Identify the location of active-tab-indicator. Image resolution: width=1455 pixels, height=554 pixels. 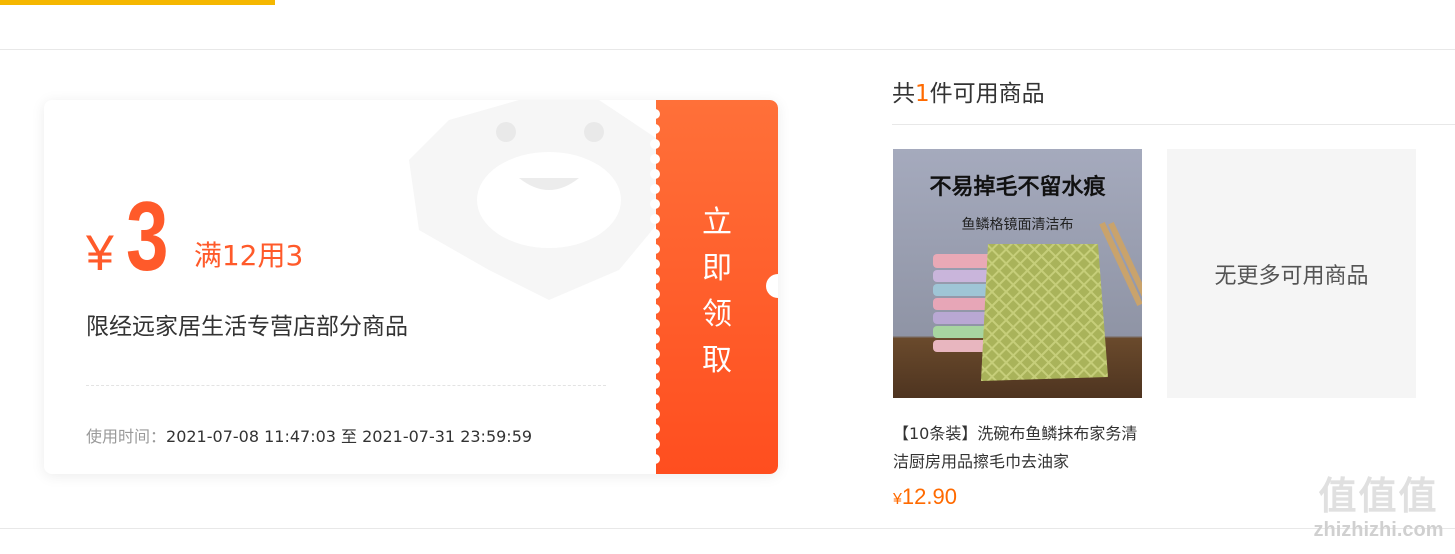
(137, 2).